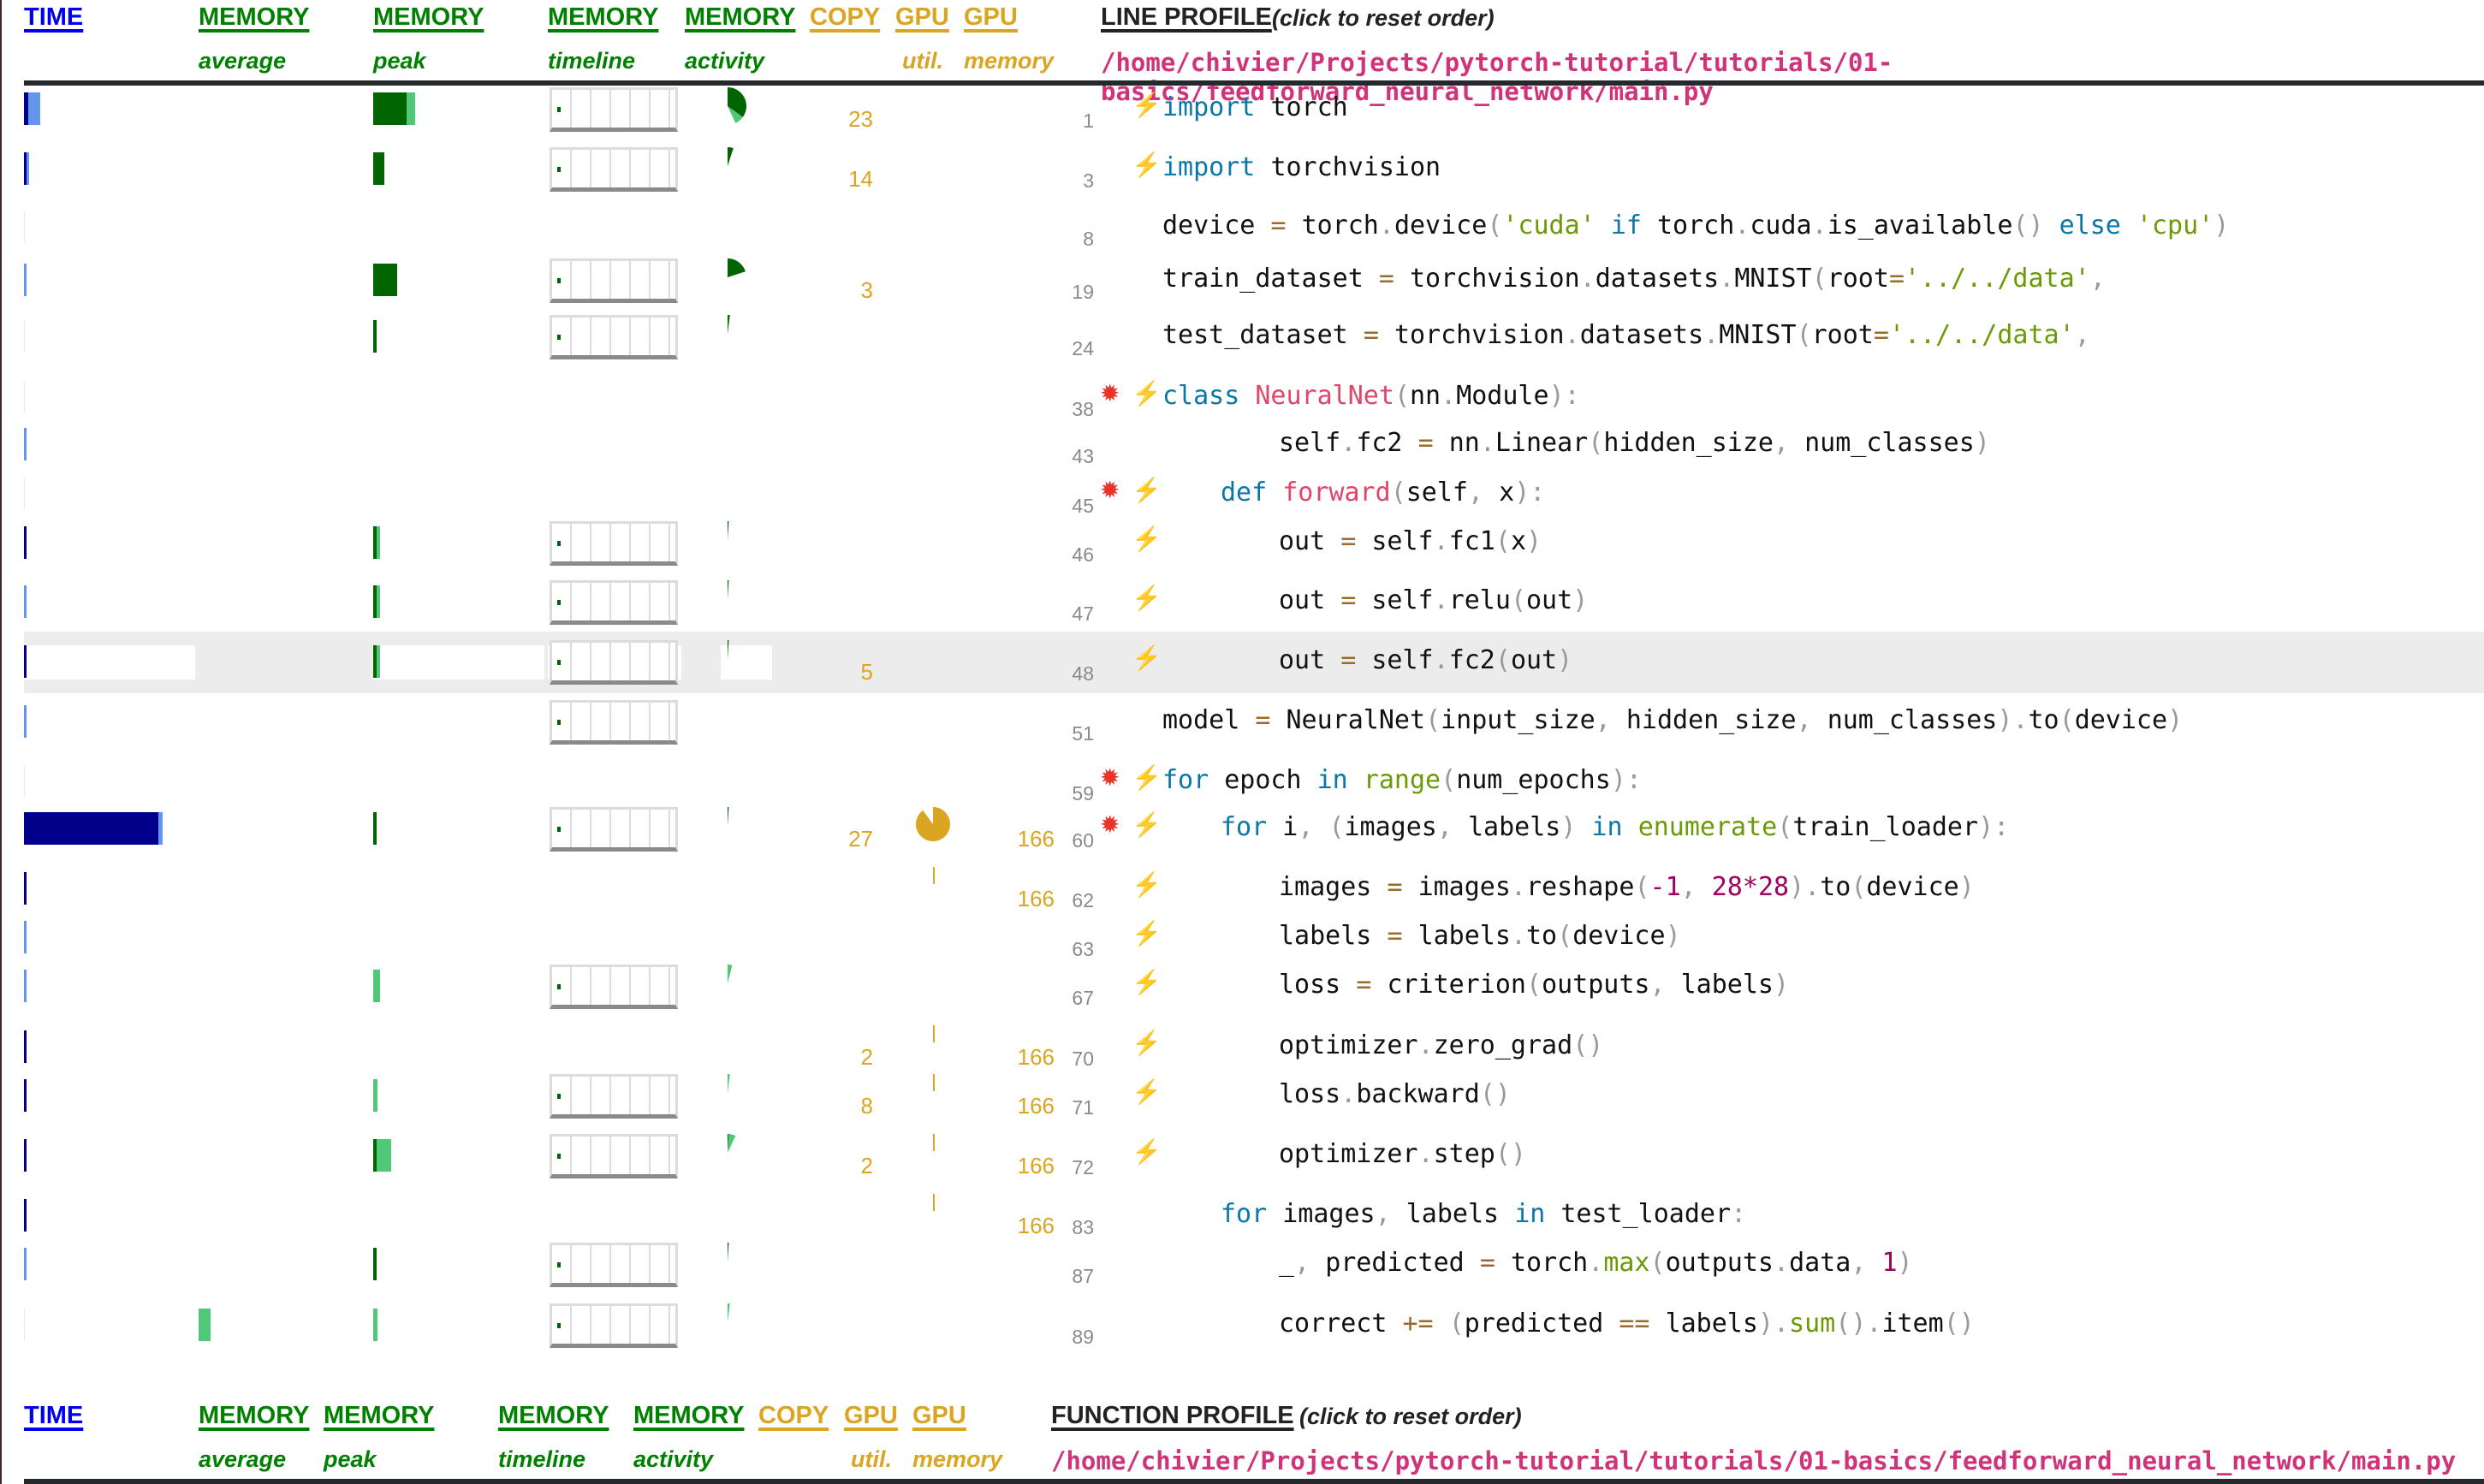 This screenshot has width=2484, height=1484. Describe the element at coordinates (243, 1459) in the screenshot. I see `column-subheader-mem_avg: average` at that location.